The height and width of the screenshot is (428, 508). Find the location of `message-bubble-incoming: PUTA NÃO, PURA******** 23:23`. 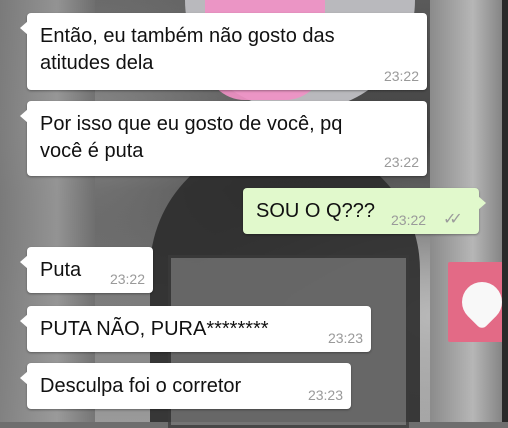

message-bubble-incoming: PUTA NÃO, PURA******** 23:23 is located at coordinates (195, 329).